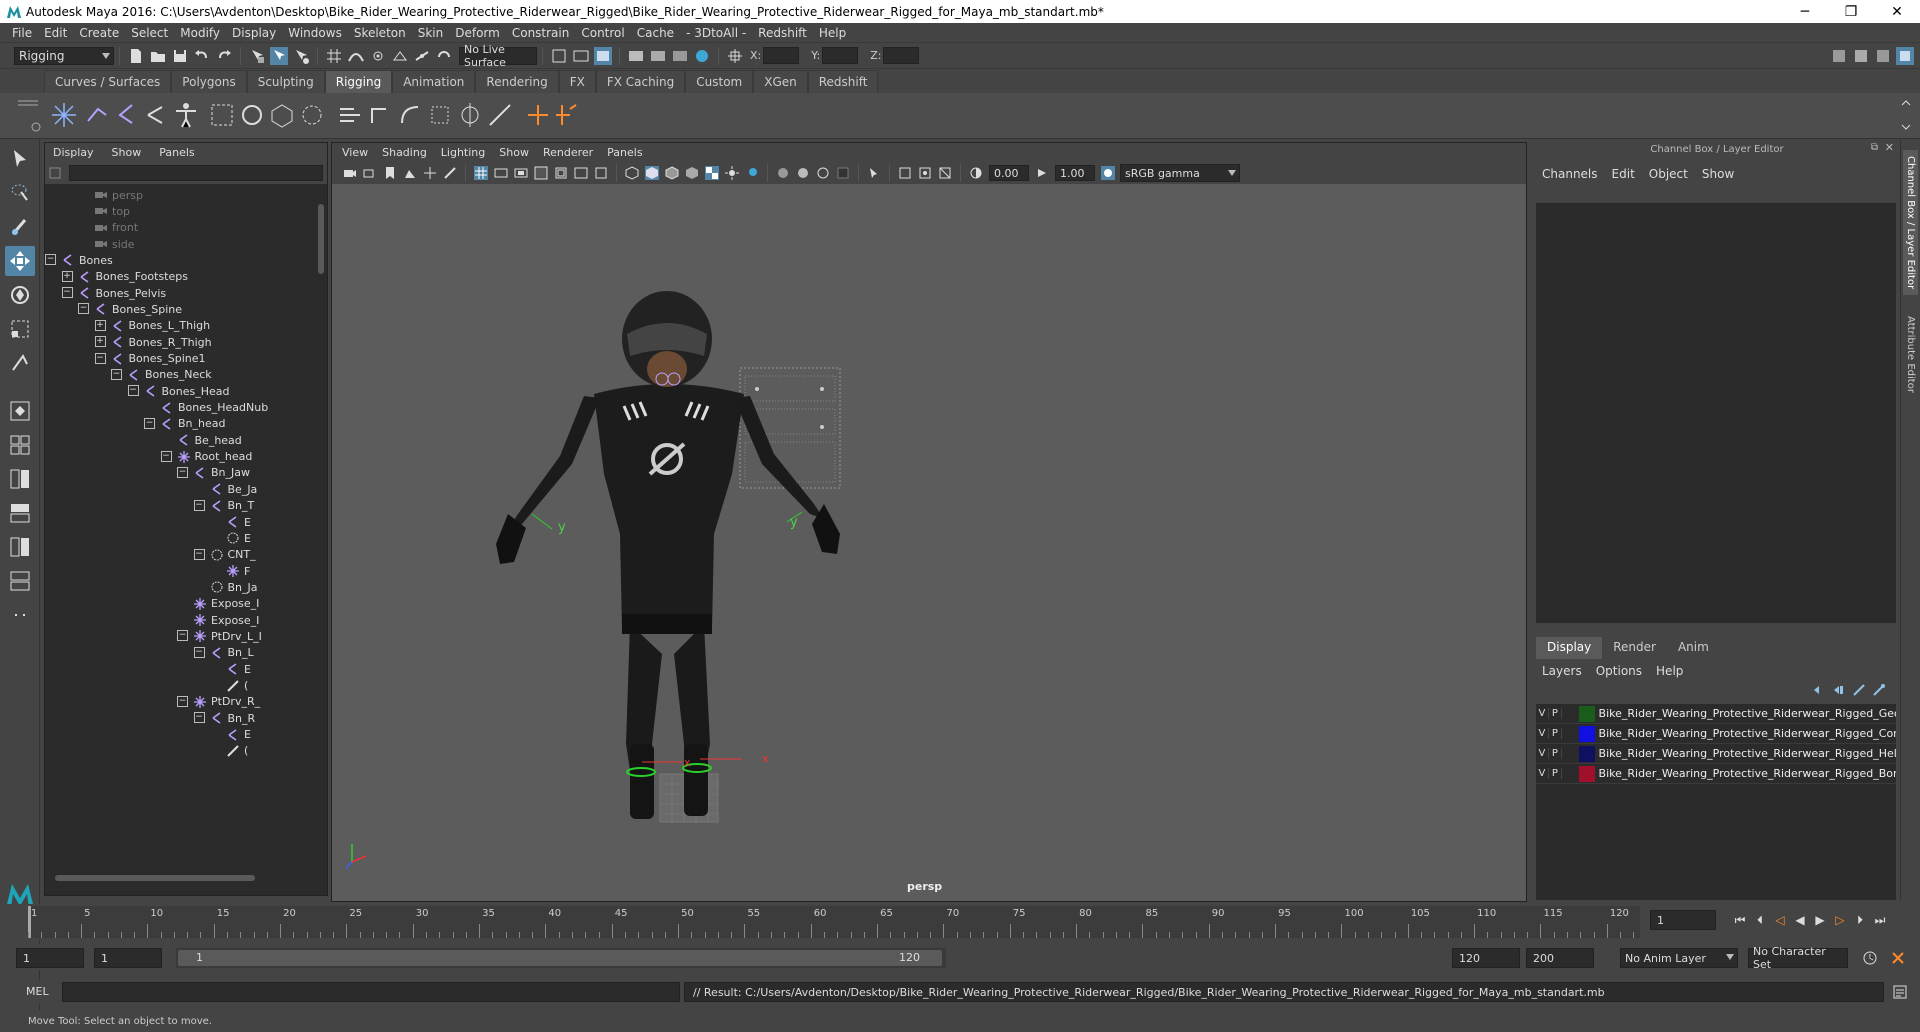 The height and width of the screenshot is (1032, 1920). I want to click on humanik-icon, so click(186, 115).